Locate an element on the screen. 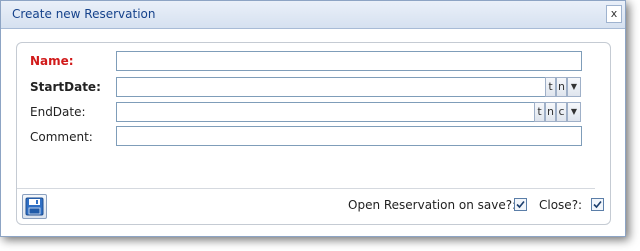 Image resolution: width=640 pixels, height=251 pixels. open-on-save-checkbox is located at coordinates (520, 204).